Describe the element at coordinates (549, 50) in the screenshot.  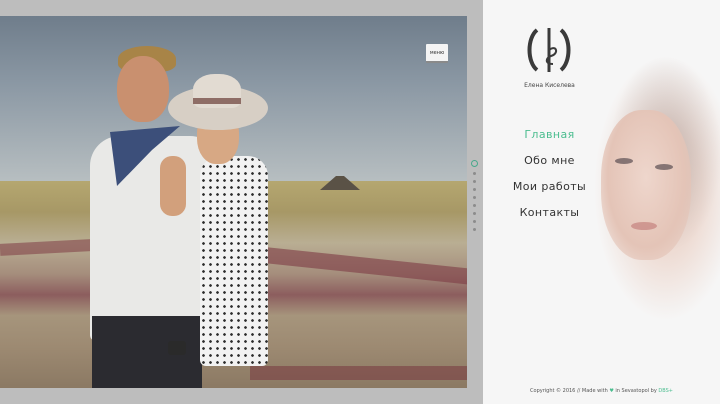
I see `monogram-logo-icon` at that location.